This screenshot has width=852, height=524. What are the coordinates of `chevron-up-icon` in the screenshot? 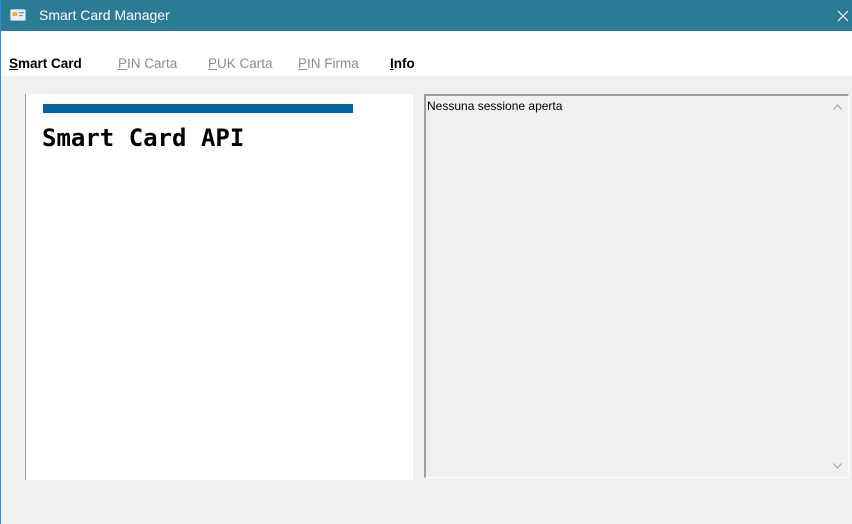 It's located at (837, 107).